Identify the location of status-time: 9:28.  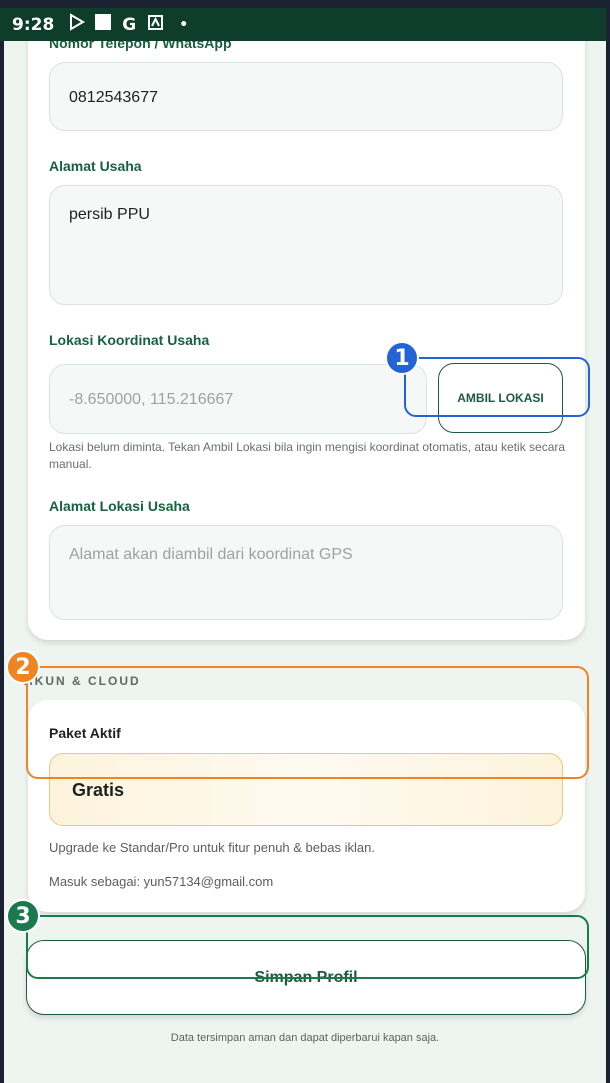
(33, 24).